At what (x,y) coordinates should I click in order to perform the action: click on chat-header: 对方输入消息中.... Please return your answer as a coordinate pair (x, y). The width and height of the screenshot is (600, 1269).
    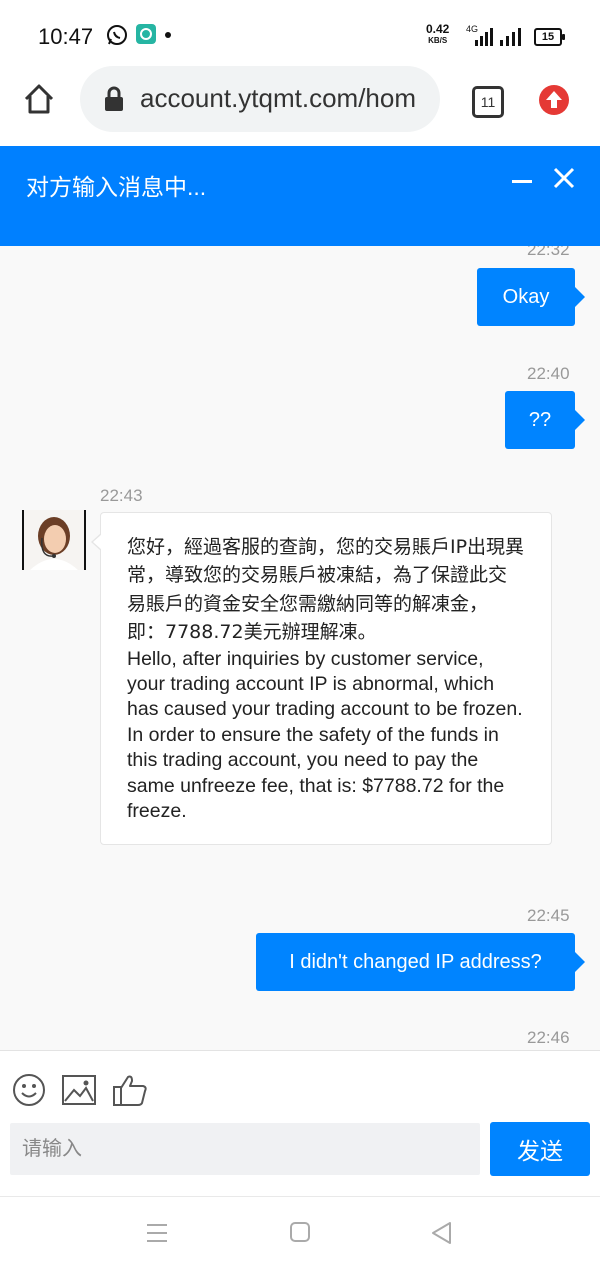
    Looking at the image, I should click on (300, 196).